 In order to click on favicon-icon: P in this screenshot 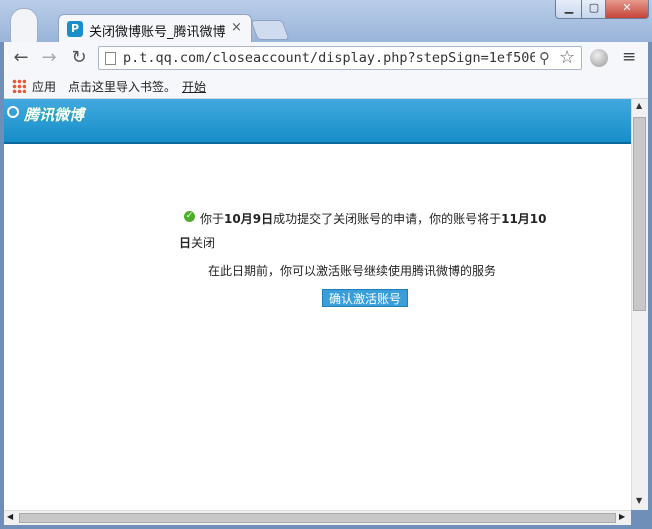, I will do `click(75, 29)`.